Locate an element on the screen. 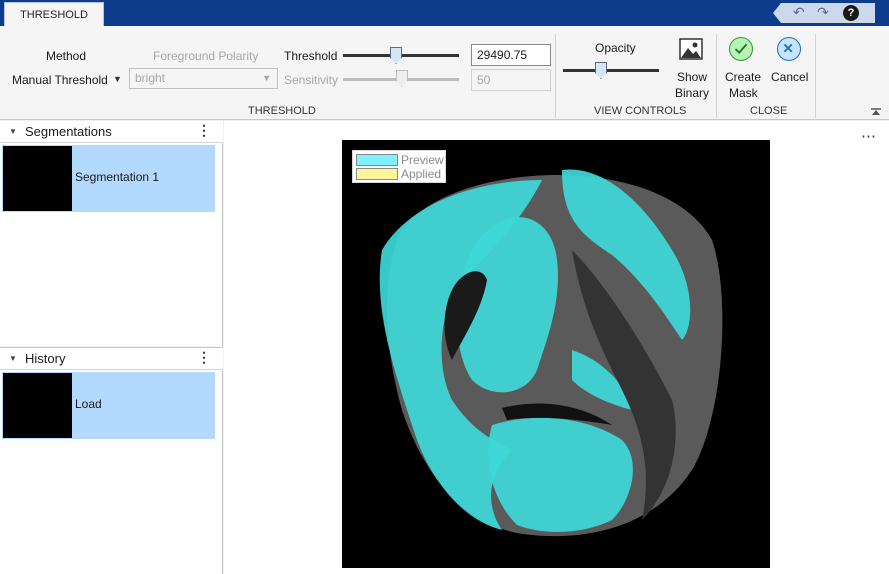  segmentations-title: Segmentations is located at coordinates (68, 131).